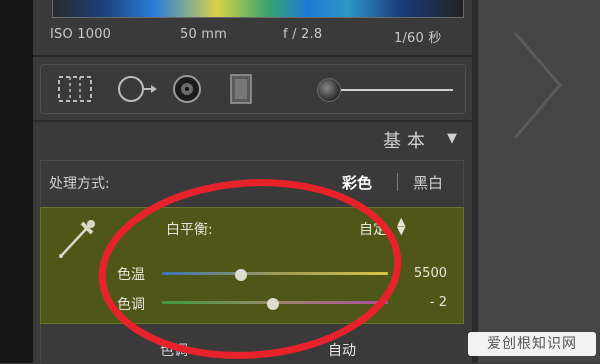  I want to click on red-eye-icon, so click(187, 89).